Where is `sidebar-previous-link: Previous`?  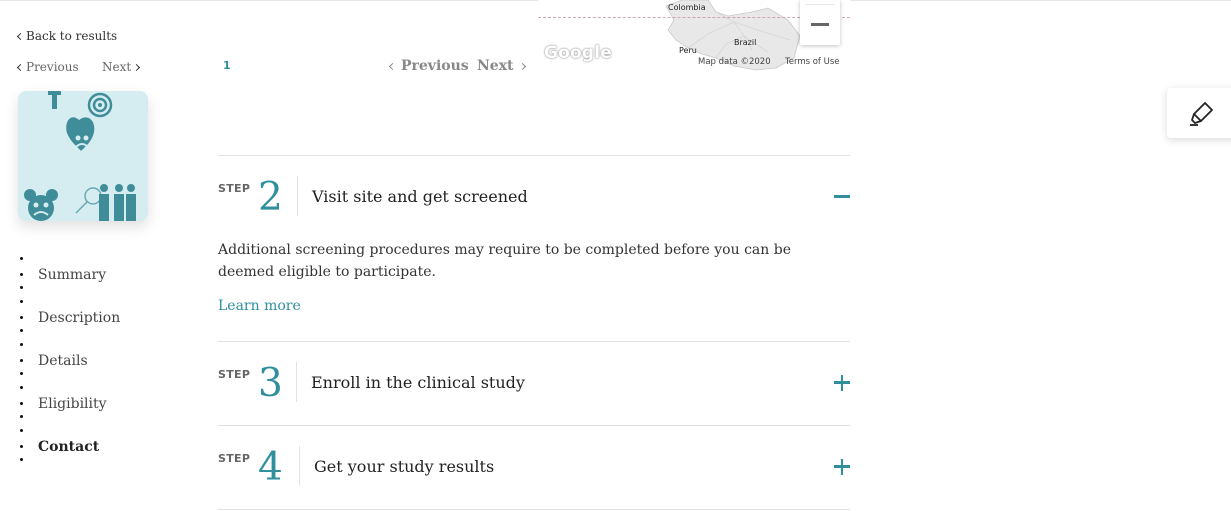
sidebar-previous-link: Previous is located at coordinates (47, 67).